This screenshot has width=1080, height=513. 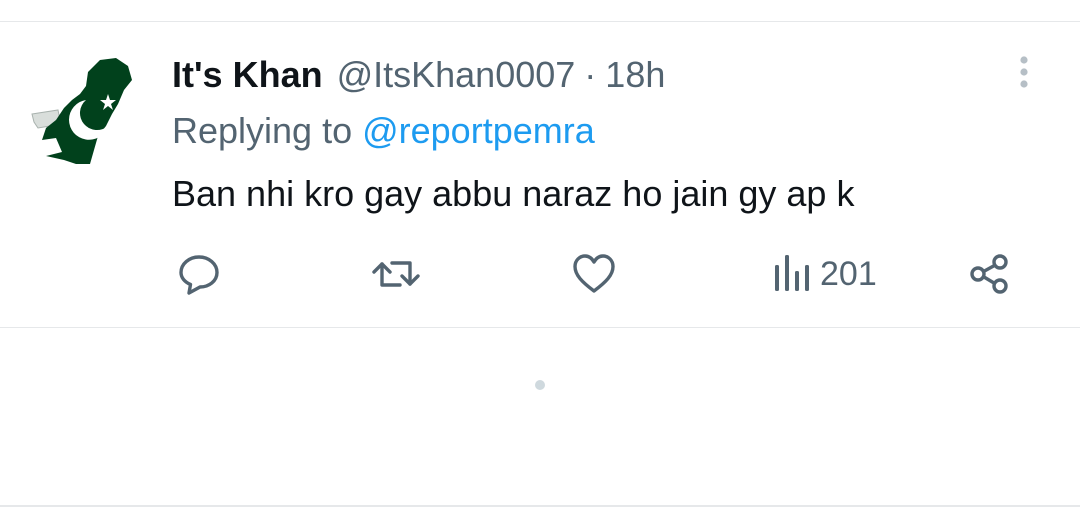 I want to click on views-icon, so click(x=792, y=273).